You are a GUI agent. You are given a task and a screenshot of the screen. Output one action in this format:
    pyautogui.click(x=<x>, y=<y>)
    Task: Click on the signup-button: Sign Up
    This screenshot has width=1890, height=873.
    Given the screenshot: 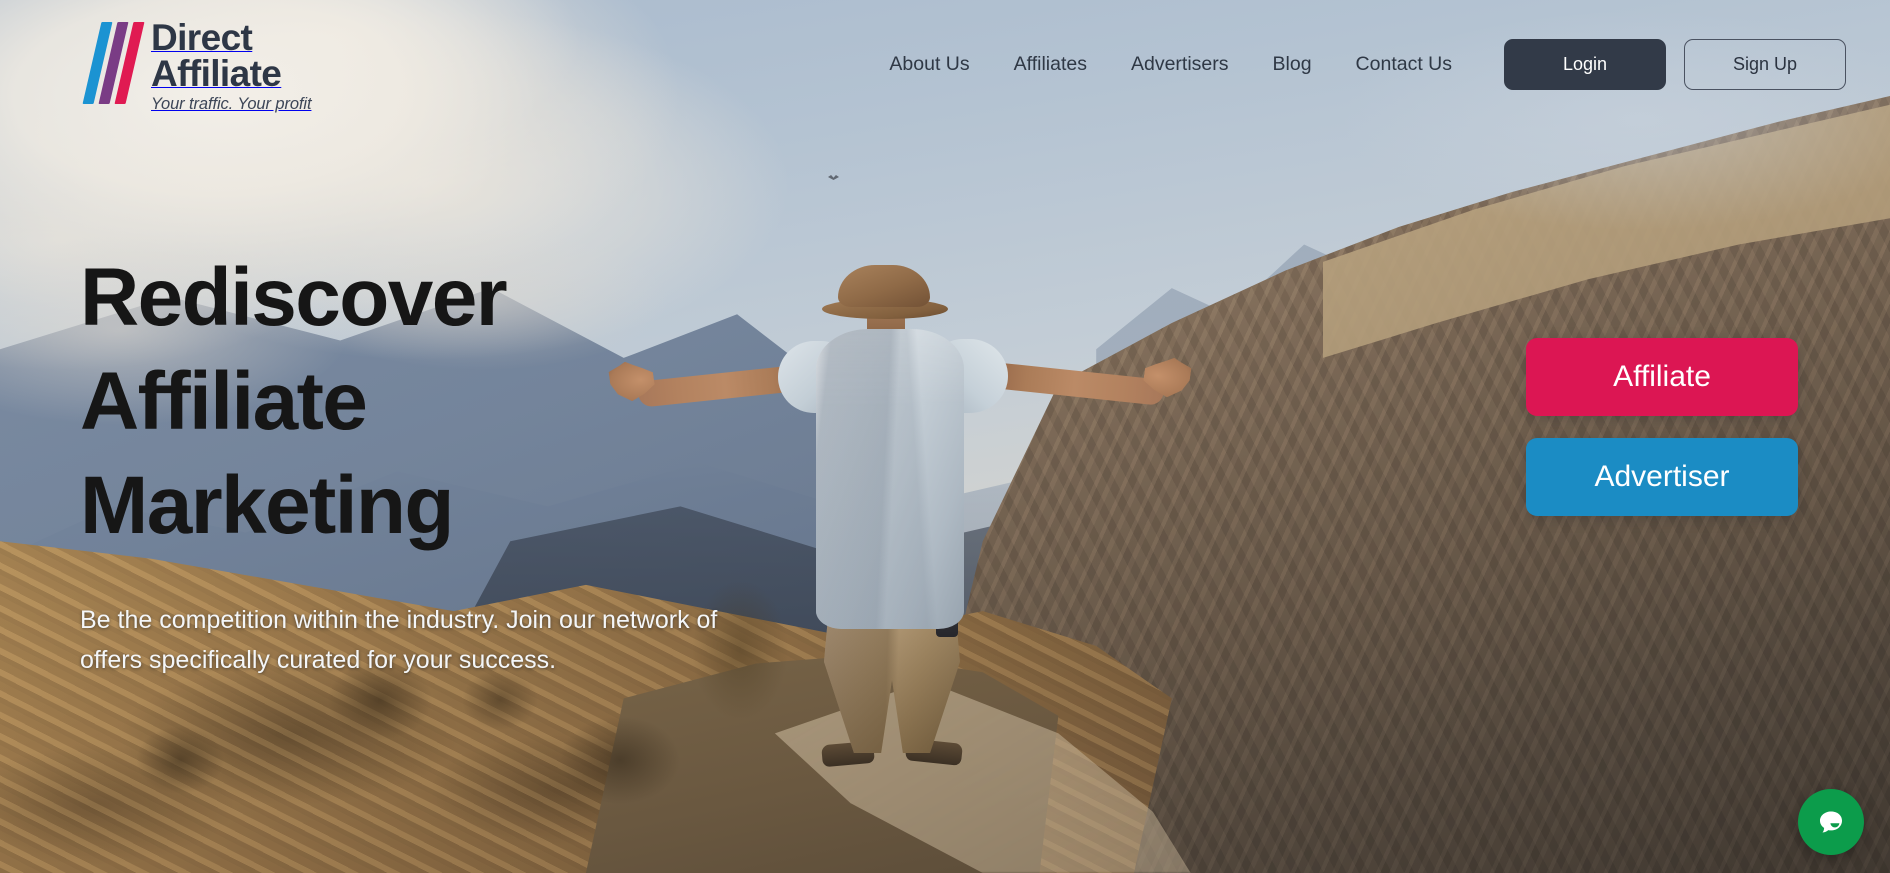 What is the action you would take?
    pyautogui.click(x=1765, y=64)
    